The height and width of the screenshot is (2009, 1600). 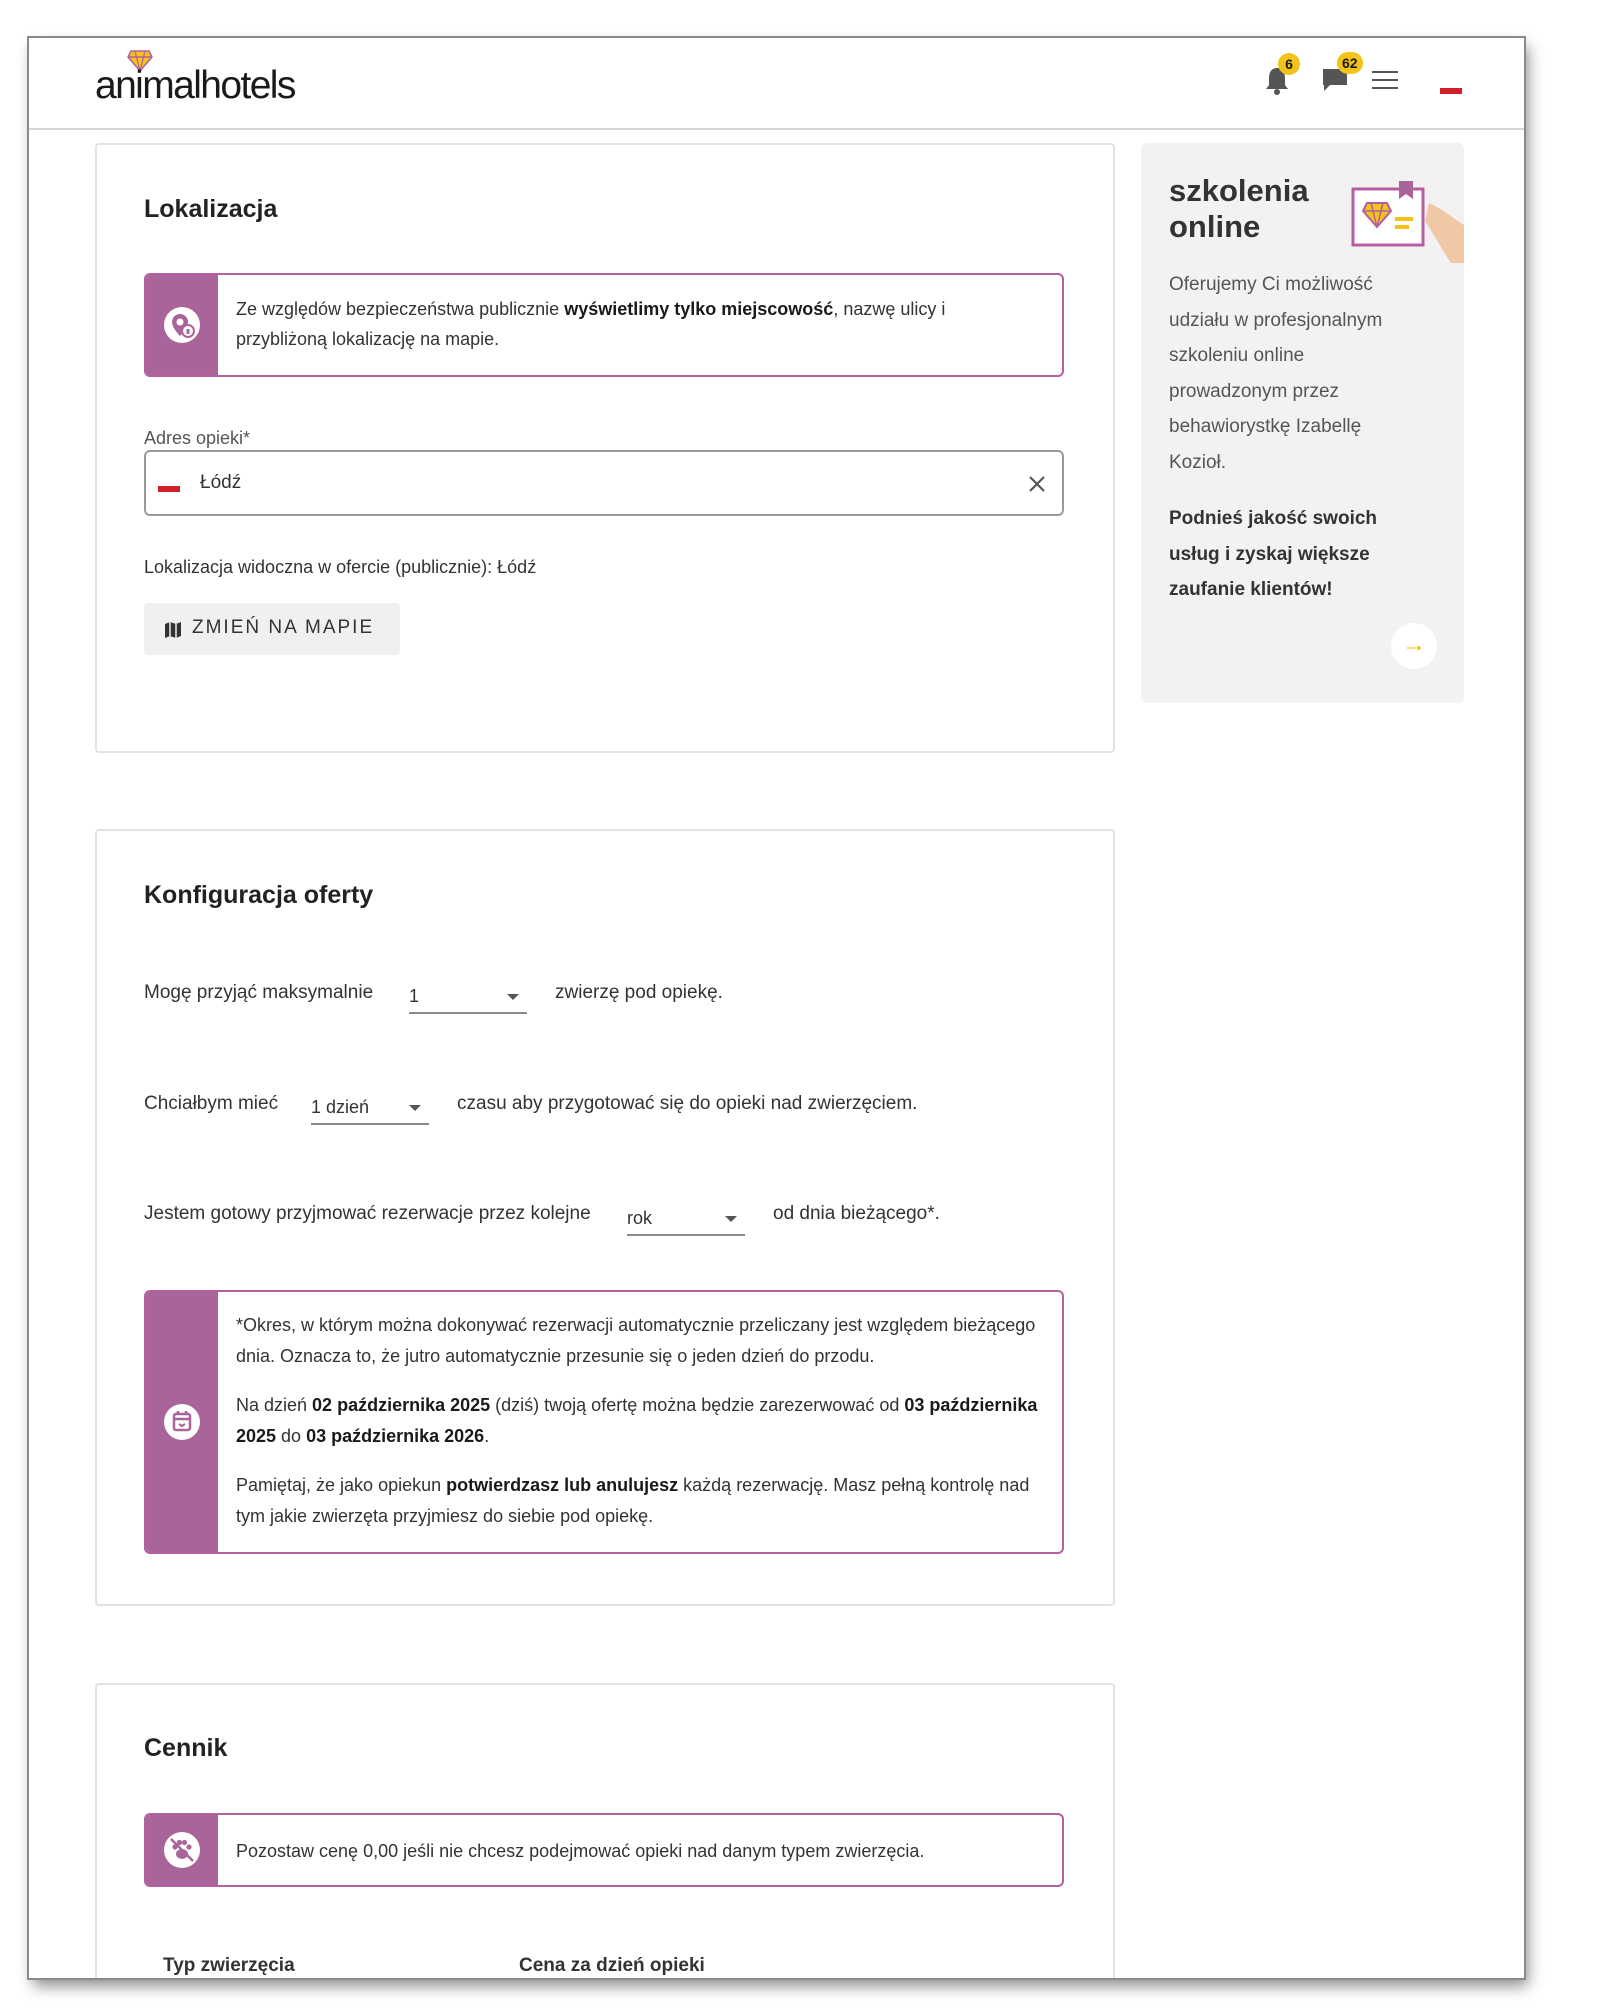 I want to click on change-on-map-button: ZMIEŃ NA MAPIE, so click(x=272, y=629).